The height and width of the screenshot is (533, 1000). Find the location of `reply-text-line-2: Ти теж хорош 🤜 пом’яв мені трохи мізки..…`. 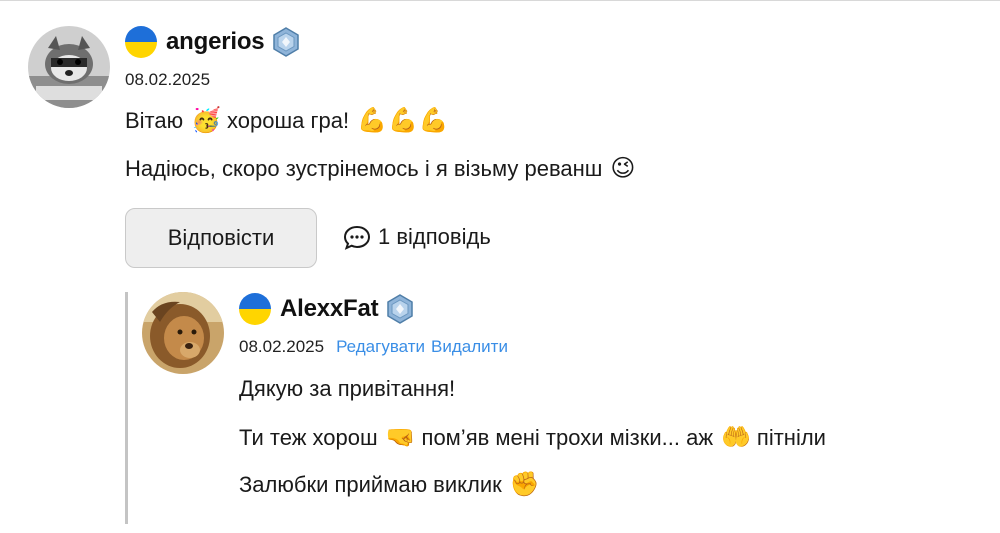

reply-text-line-2: Ти теж хорош 🤜 пом’яв мені трохи мізки..… is located at coordinates (532, 438).